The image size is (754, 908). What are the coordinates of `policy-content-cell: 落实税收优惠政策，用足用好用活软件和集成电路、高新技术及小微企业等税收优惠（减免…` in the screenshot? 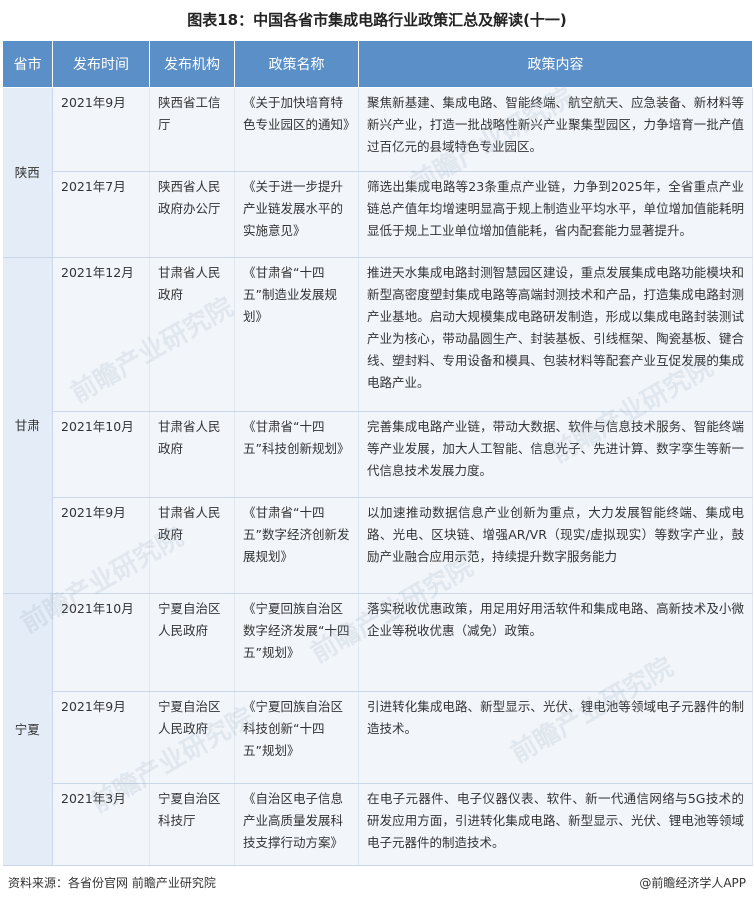 It's located at (555, 642).